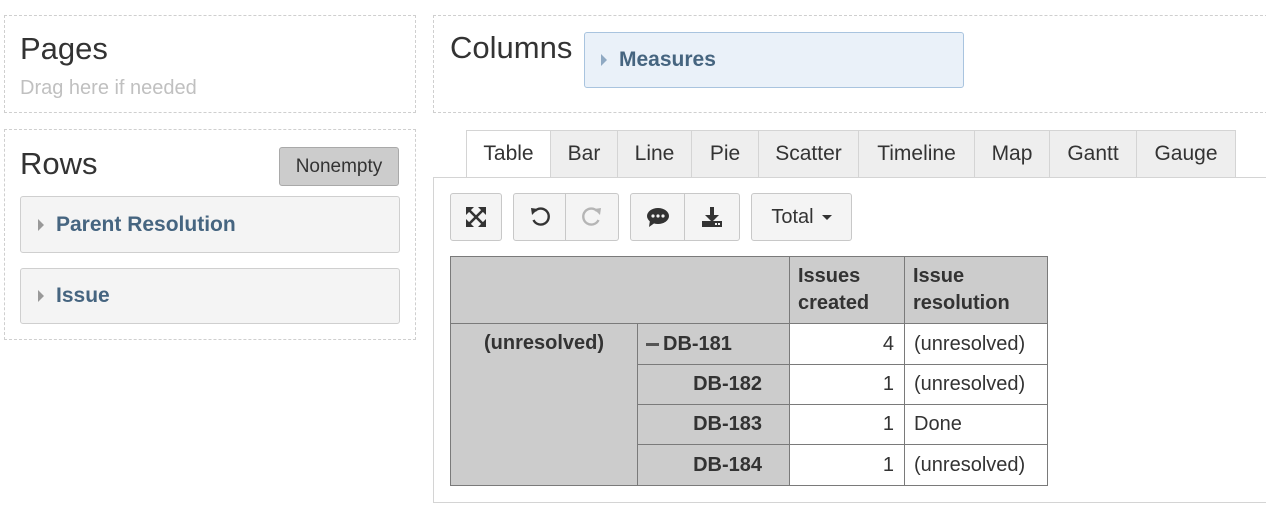 Image resolution: width=1266 pixels, height=506 pixels. Describe the element at coordinates (64, 48) in the screenshot. I see `pages-title: Pages` at that location.